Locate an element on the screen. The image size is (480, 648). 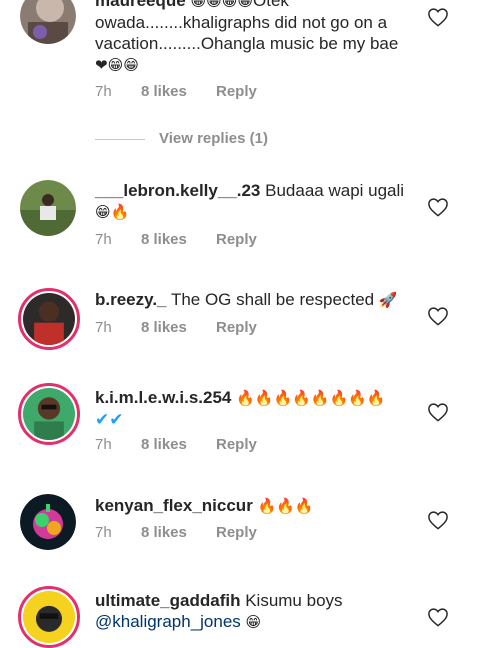
comment-text: b.reezy._ The OG shall be respected 🚀 is located at coordinates (251, 300).